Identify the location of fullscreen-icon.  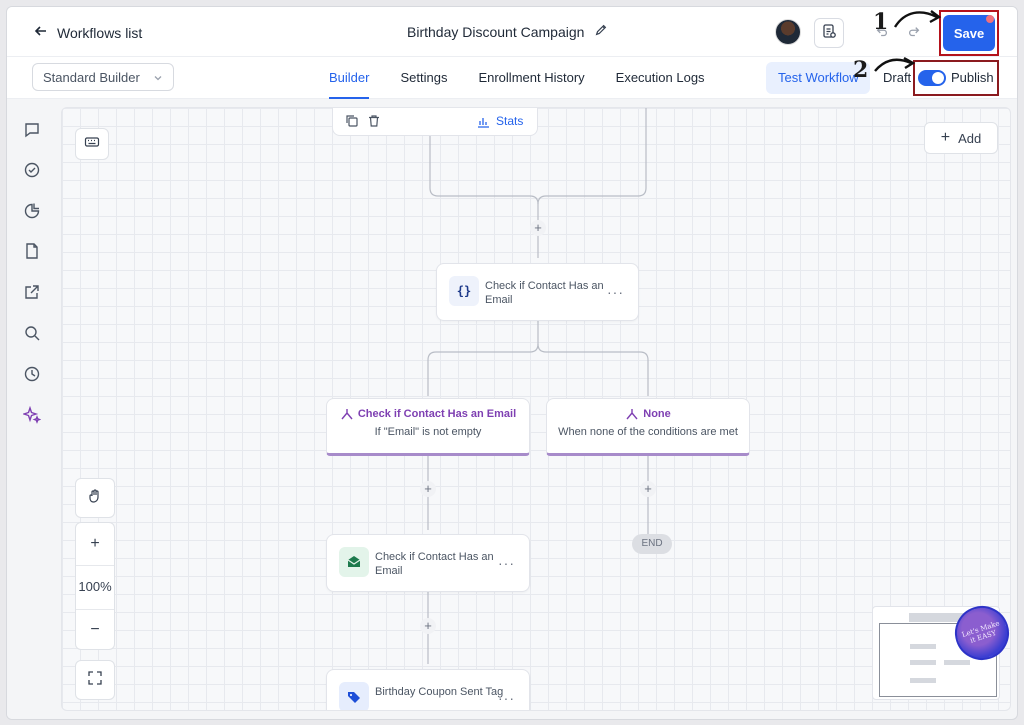
(95, 680).